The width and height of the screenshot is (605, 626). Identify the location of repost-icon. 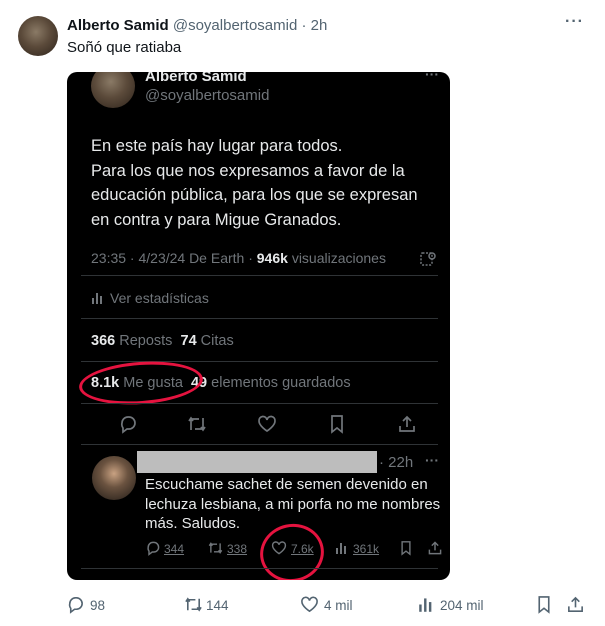
(197, 424).